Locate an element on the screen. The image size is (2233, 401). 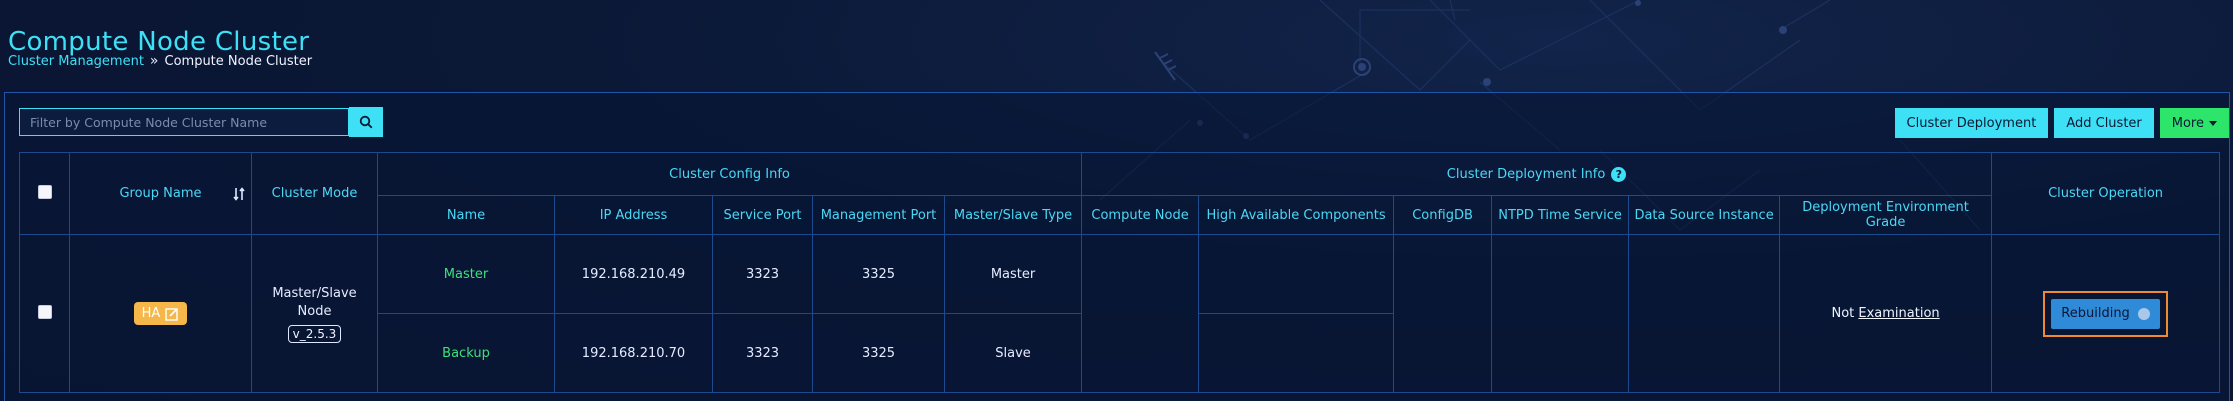
node-name-backup: Backup is located at coordinates (466, 353).